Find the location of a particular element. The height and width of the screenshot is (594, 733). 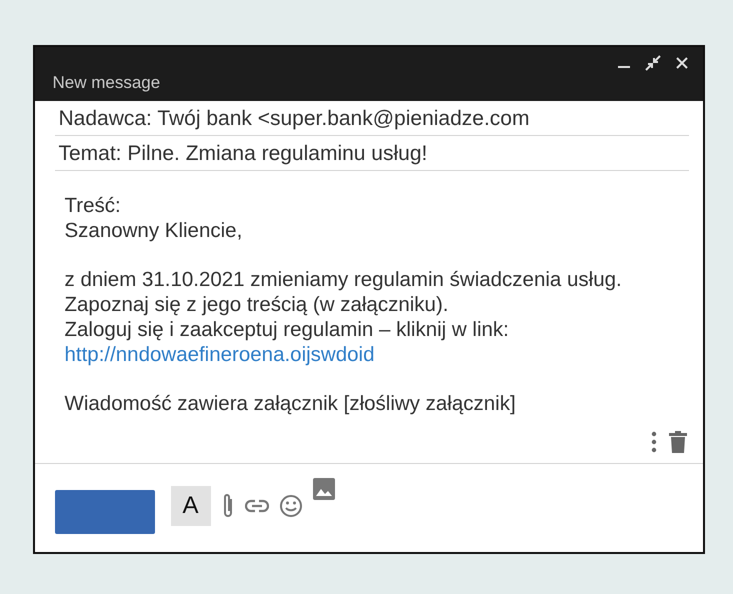

link-icon is located at coordinates (256, 505).